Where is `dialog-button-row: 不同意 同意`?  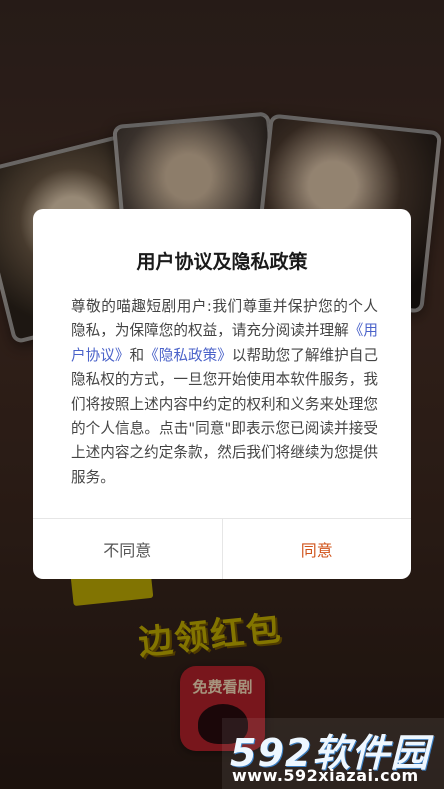
dialog-button-row: 不同意 同意 is located at coordinates (222, 548).